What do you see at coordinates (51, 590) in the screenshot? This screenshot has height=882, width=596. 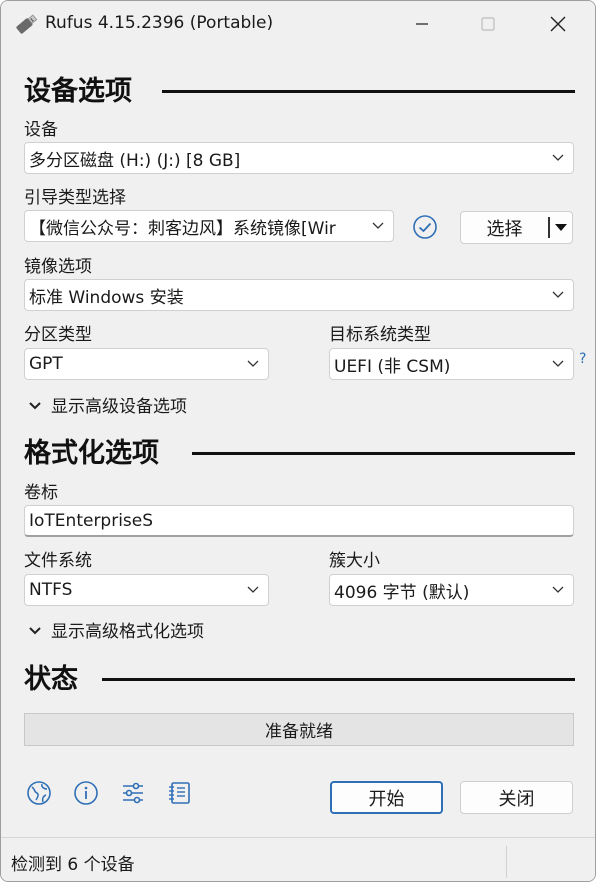 I see `file-system-value: NTFS` at bounding box center [51, 590].